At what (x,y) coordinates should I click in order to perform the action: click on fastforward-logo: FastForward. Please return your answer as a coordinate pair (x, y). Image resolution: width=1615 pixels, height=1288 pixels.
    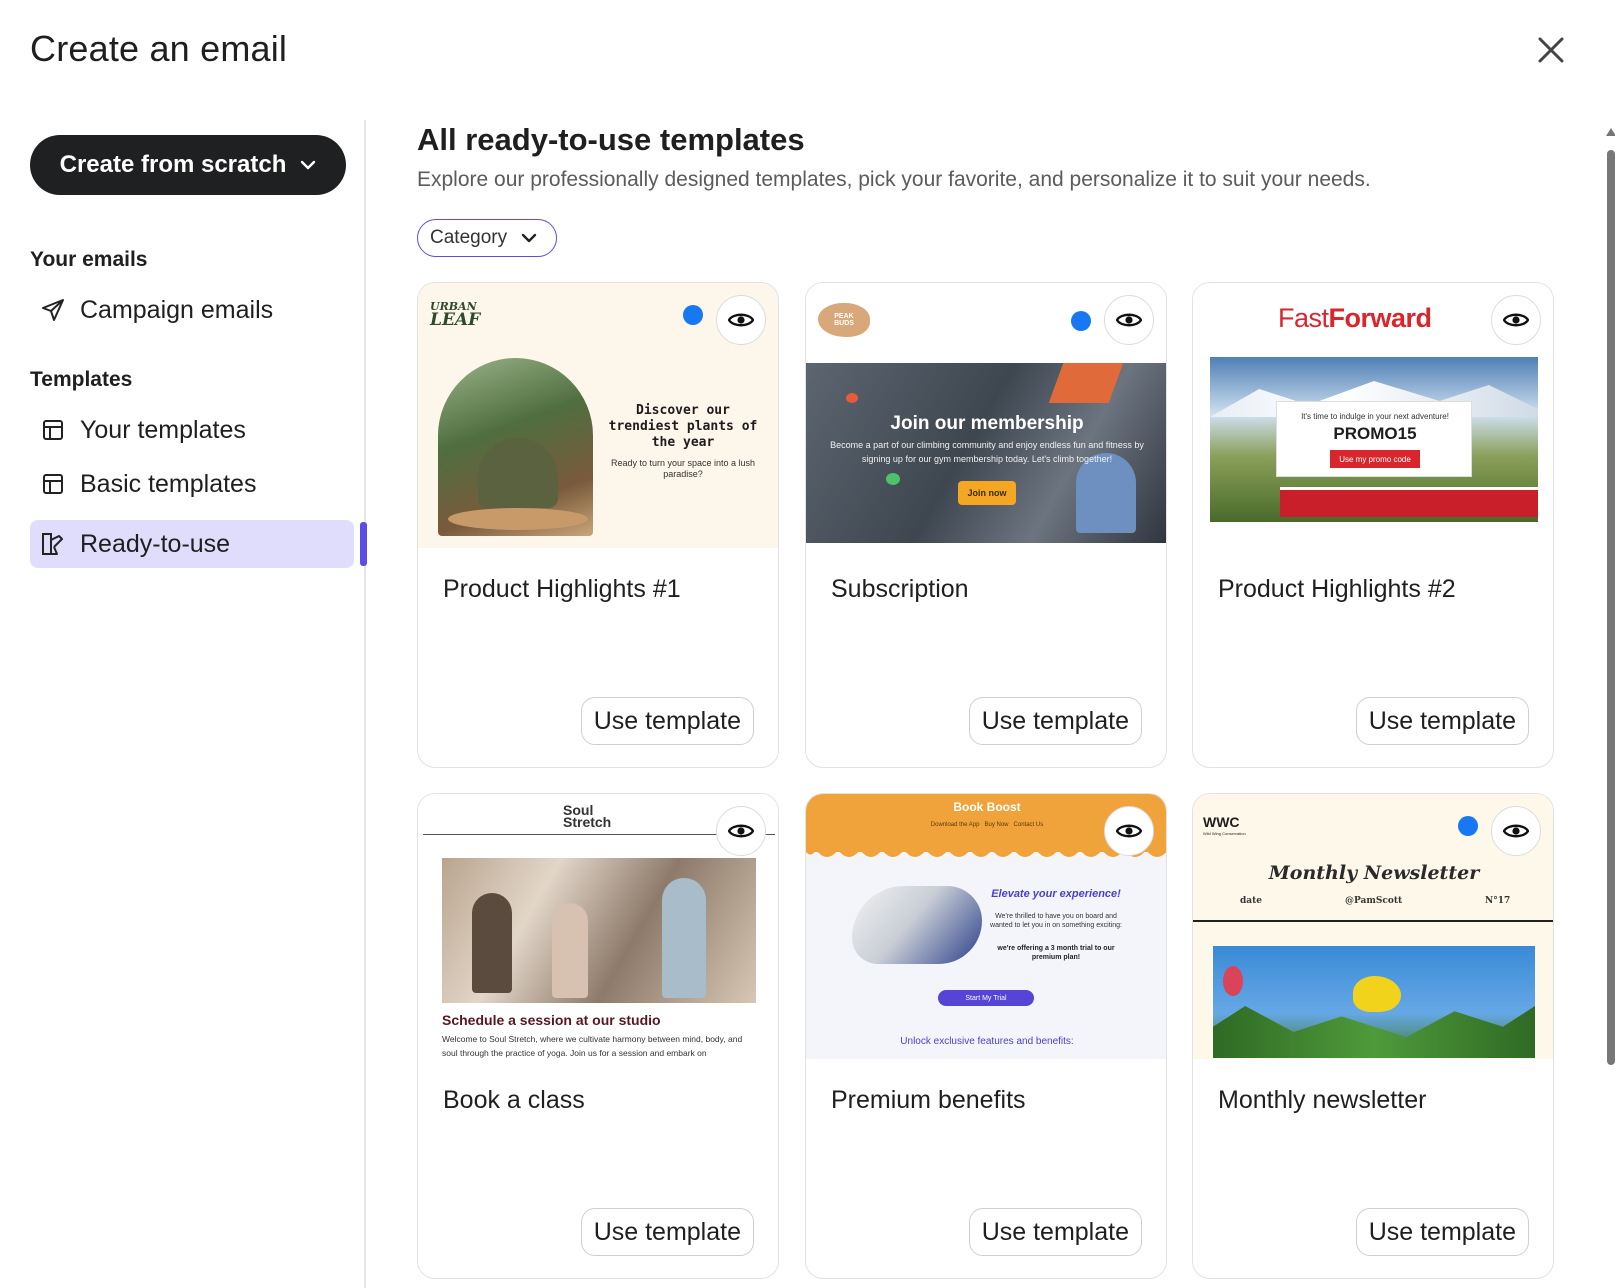
    Looking at the image, I should click on (1355, 318).